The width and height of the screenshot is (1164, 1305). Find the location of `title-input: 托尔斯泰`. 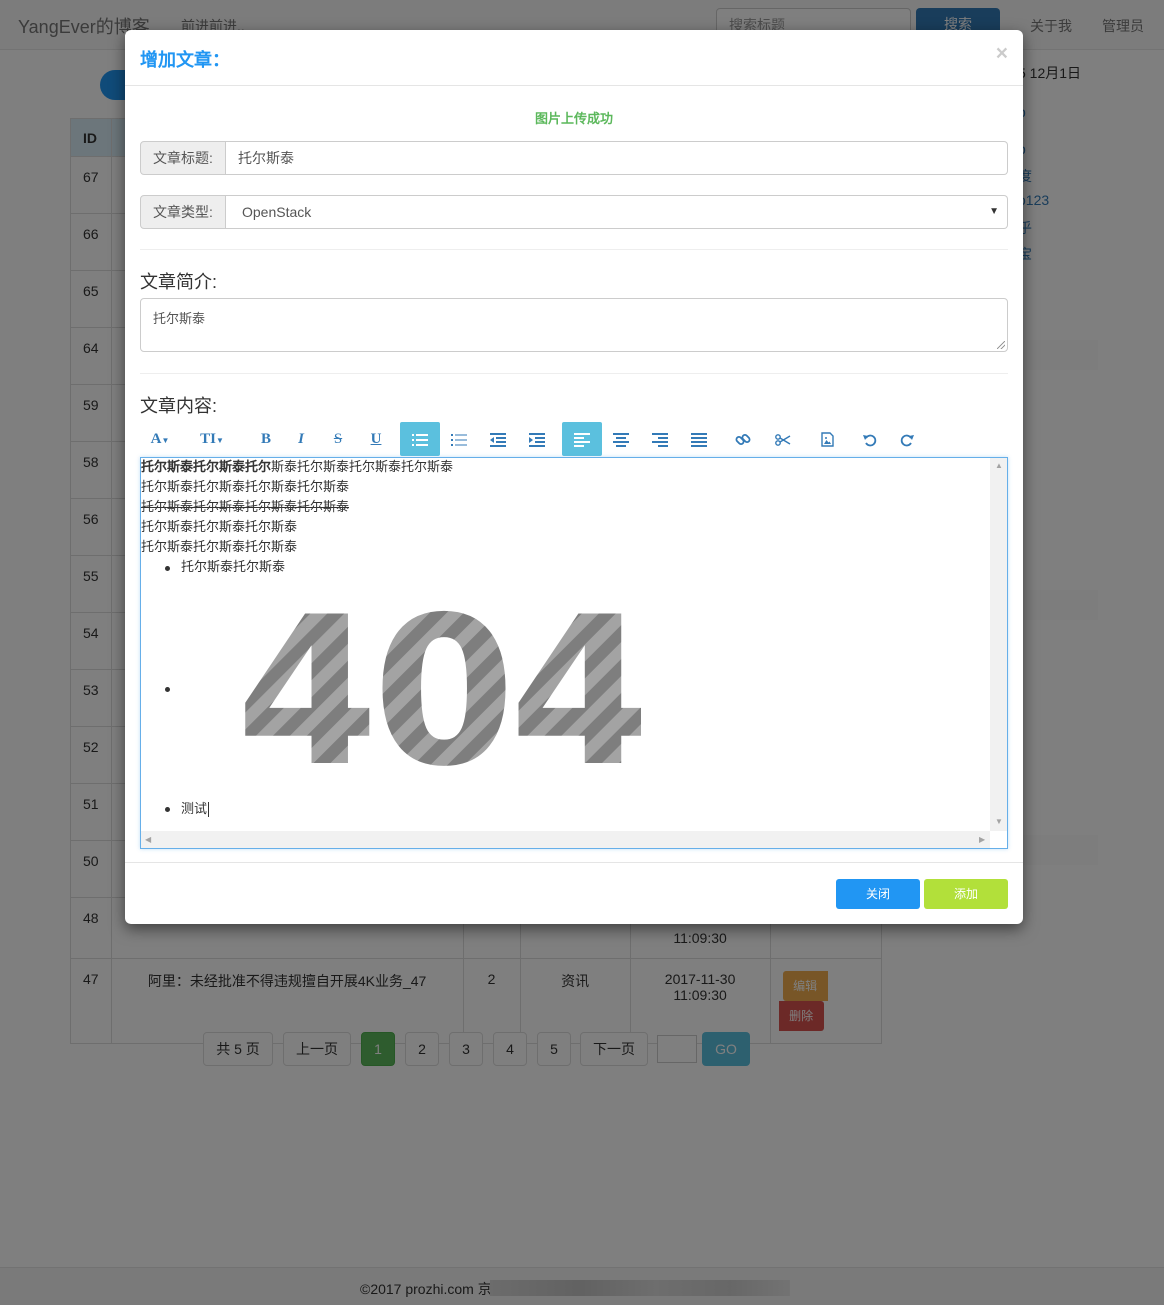

title-input: 托尔斯泰 is located at coordinates (617, 158).